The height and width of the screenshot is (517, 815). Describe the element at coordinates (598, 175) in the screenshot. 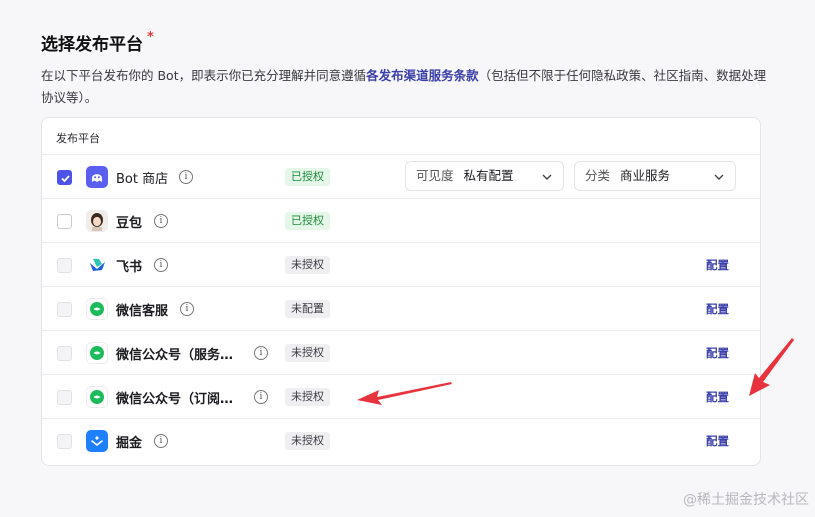

I see `category-label: 分类` at that location.